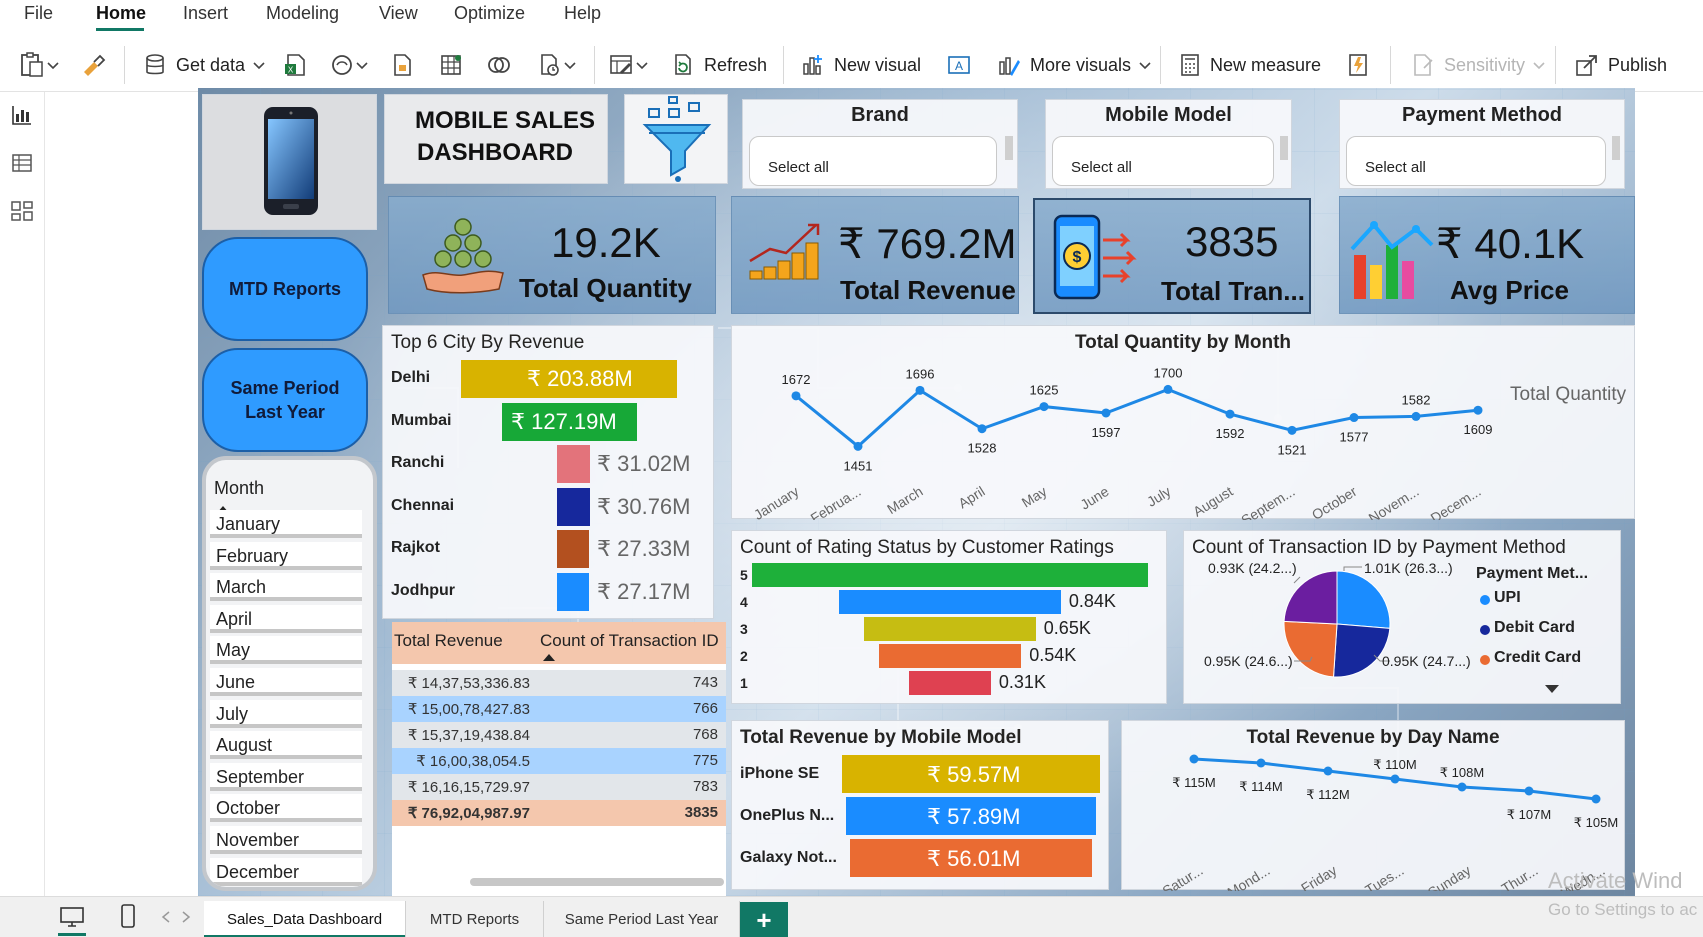 This screenshot has height=937, width=1703. Describe the element at coordinates (718, 65) in the screenshot. I see `refresh-button: Refresh` at that location.